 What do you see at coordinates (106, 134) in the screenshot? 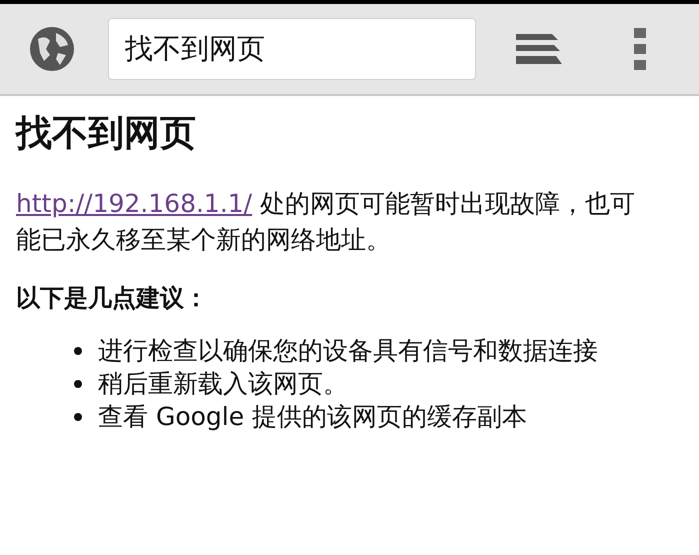
I see `page-title: 找不到网页` at bounding box center [106, 134].